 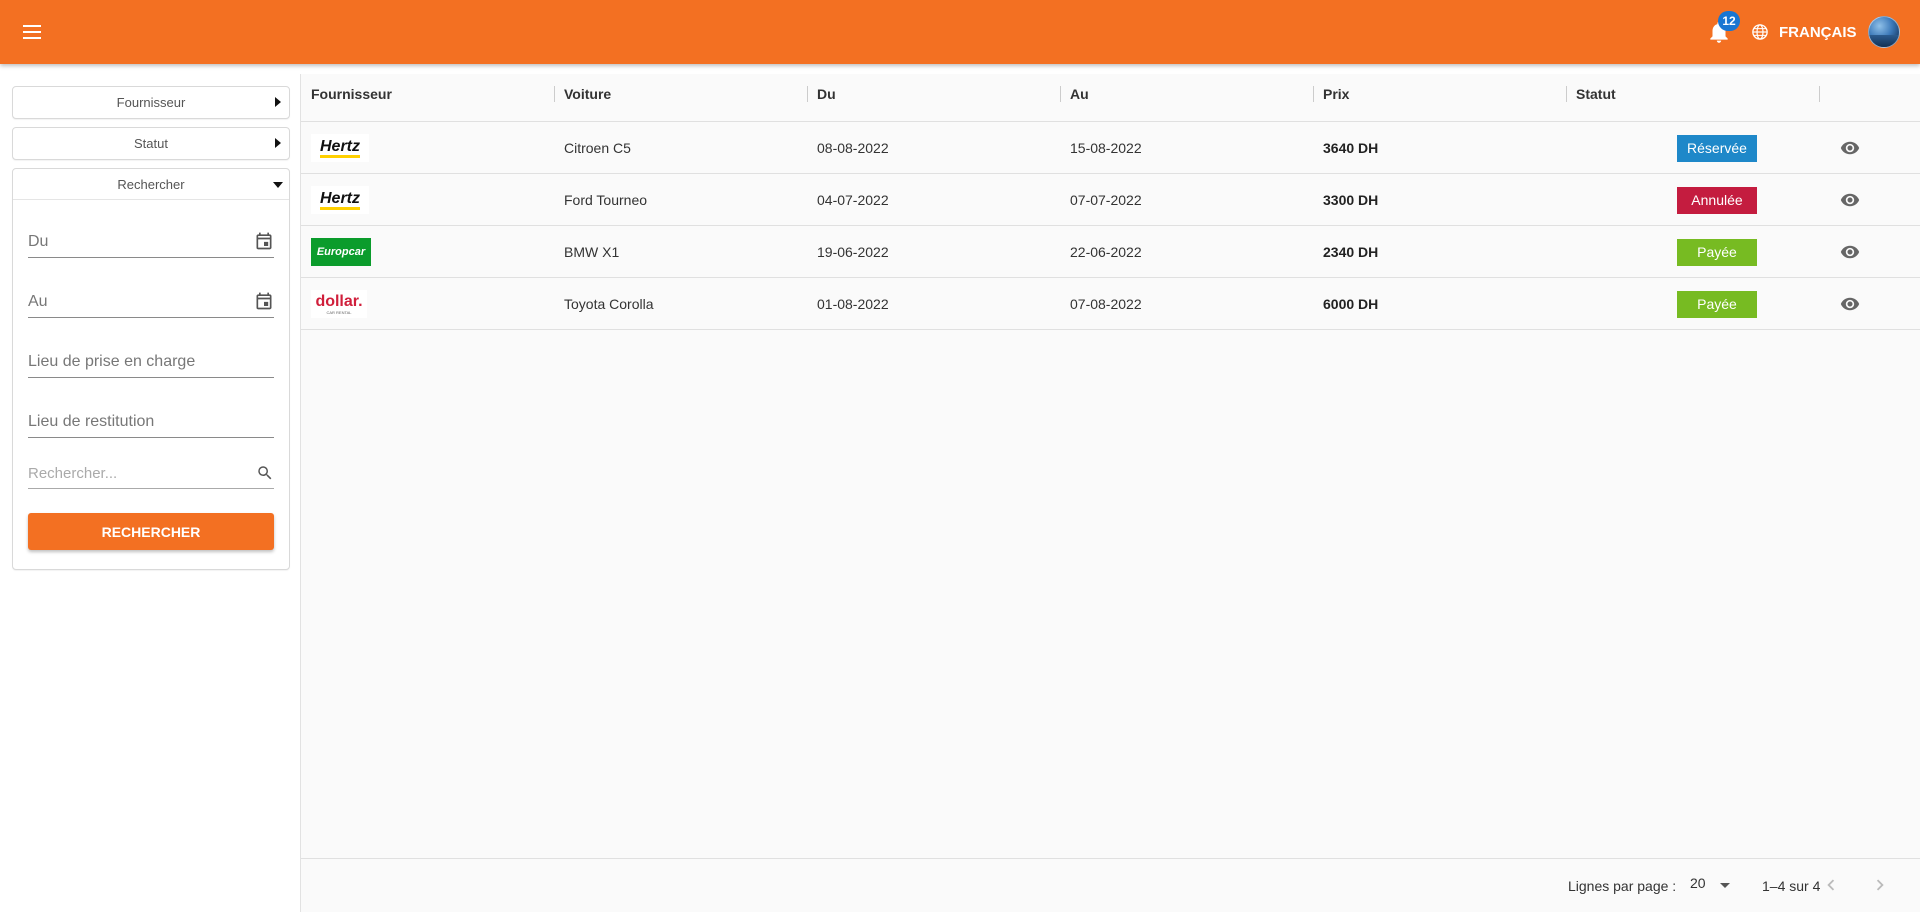 What do you see at coordinates (38, 301) in the screenshot?
I see `to-date-label: Au` at bounding box center [38, 301].